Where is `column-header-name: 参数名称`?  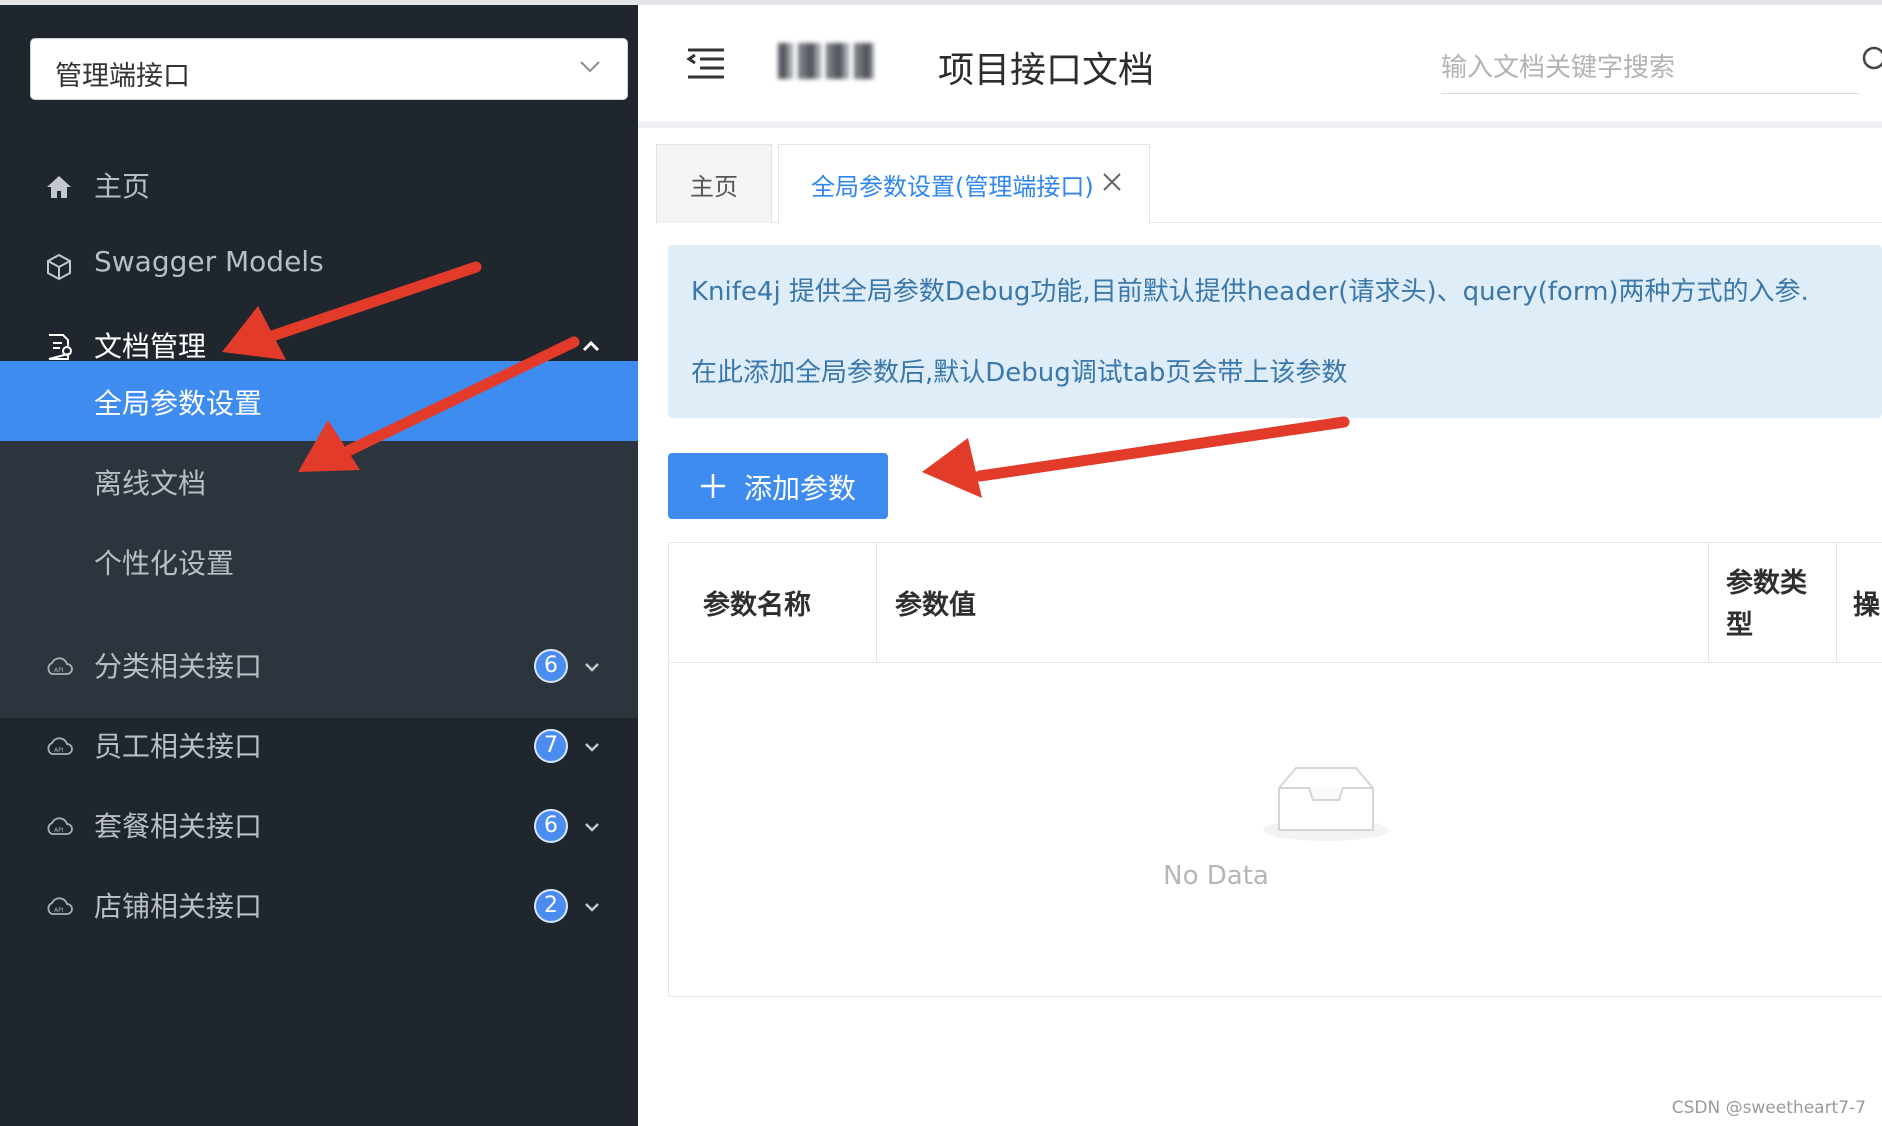
column-header-name: 参数名称 is located at coordinates (773, 602).